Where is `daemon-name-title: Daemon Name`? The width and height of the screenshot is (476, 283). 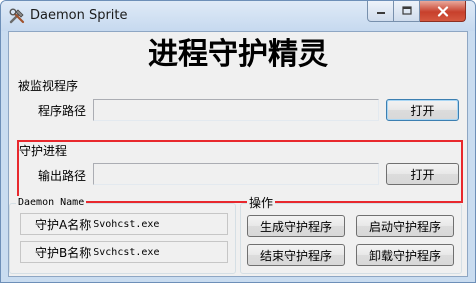 daemon-name-title: Daemon Name is located at coordinates (51, 203).